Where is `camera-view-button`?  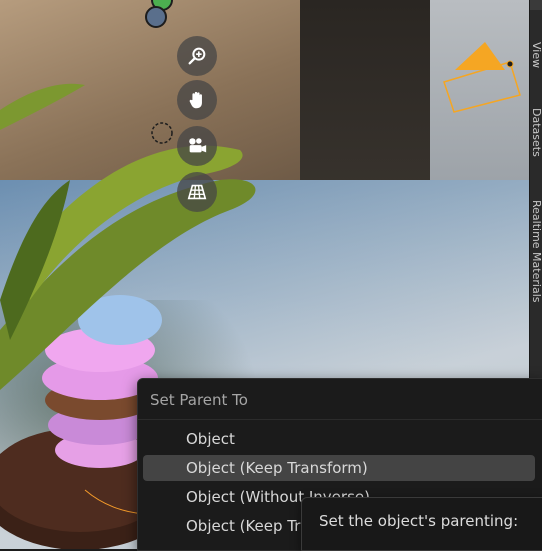 camera-view-button is located at coordinates (197, 146).